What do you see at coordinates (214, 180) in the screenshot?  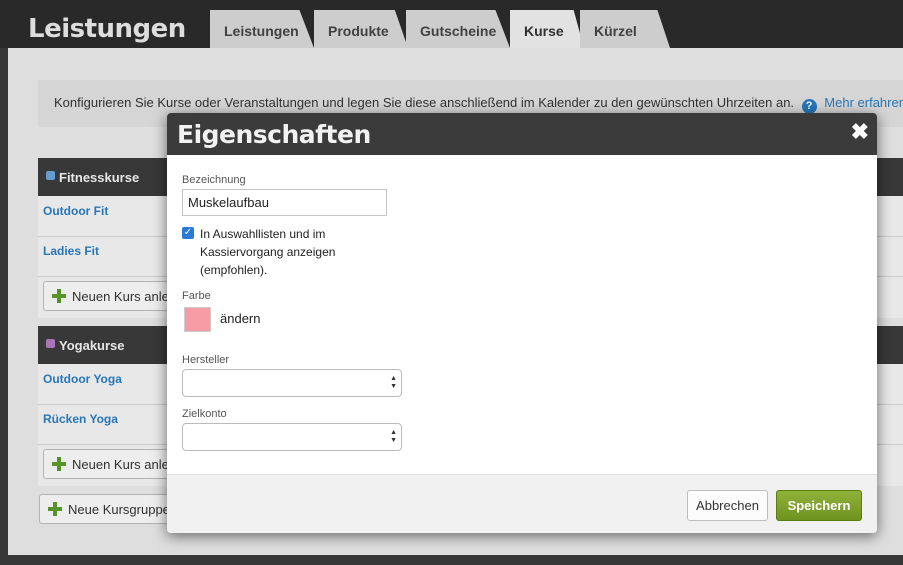 I see `name-label: Bezeichnung` at bounding box center [214, 180].